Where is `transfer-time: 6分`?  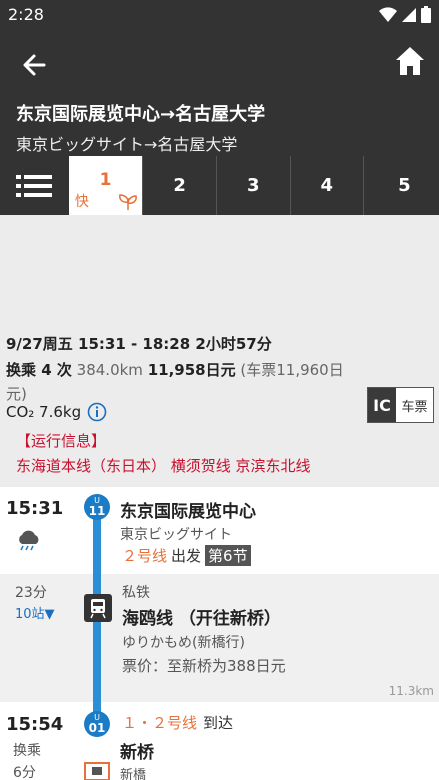 transfer-time: 6分 is located at coordinates (24, 772).